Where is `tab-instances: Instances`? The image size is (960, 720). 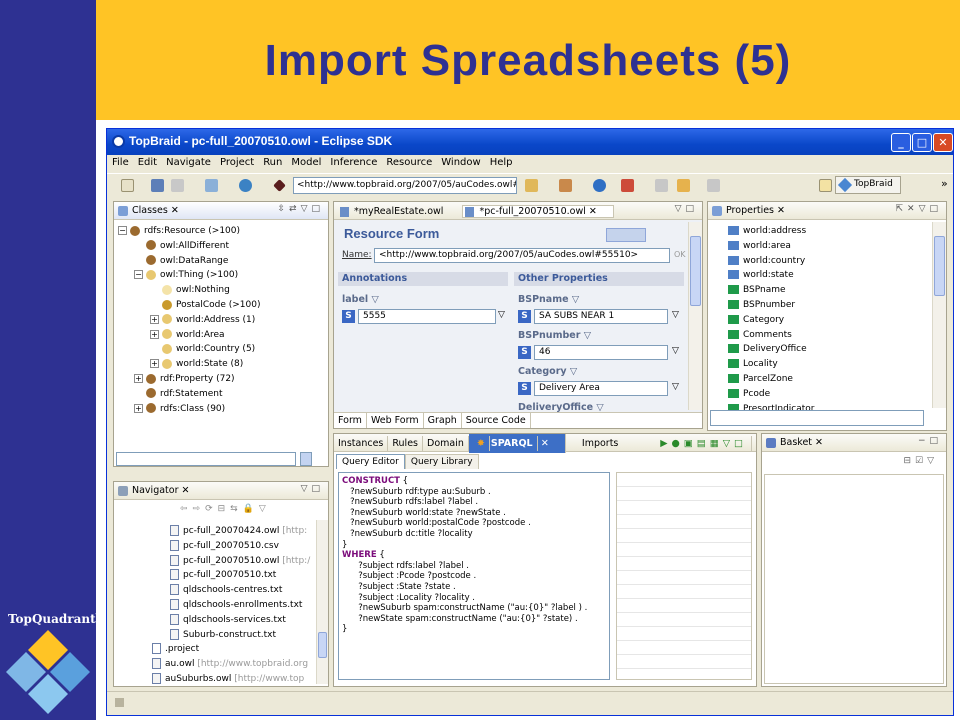 tab-instances: Instances is located at coordinates (361, 443).